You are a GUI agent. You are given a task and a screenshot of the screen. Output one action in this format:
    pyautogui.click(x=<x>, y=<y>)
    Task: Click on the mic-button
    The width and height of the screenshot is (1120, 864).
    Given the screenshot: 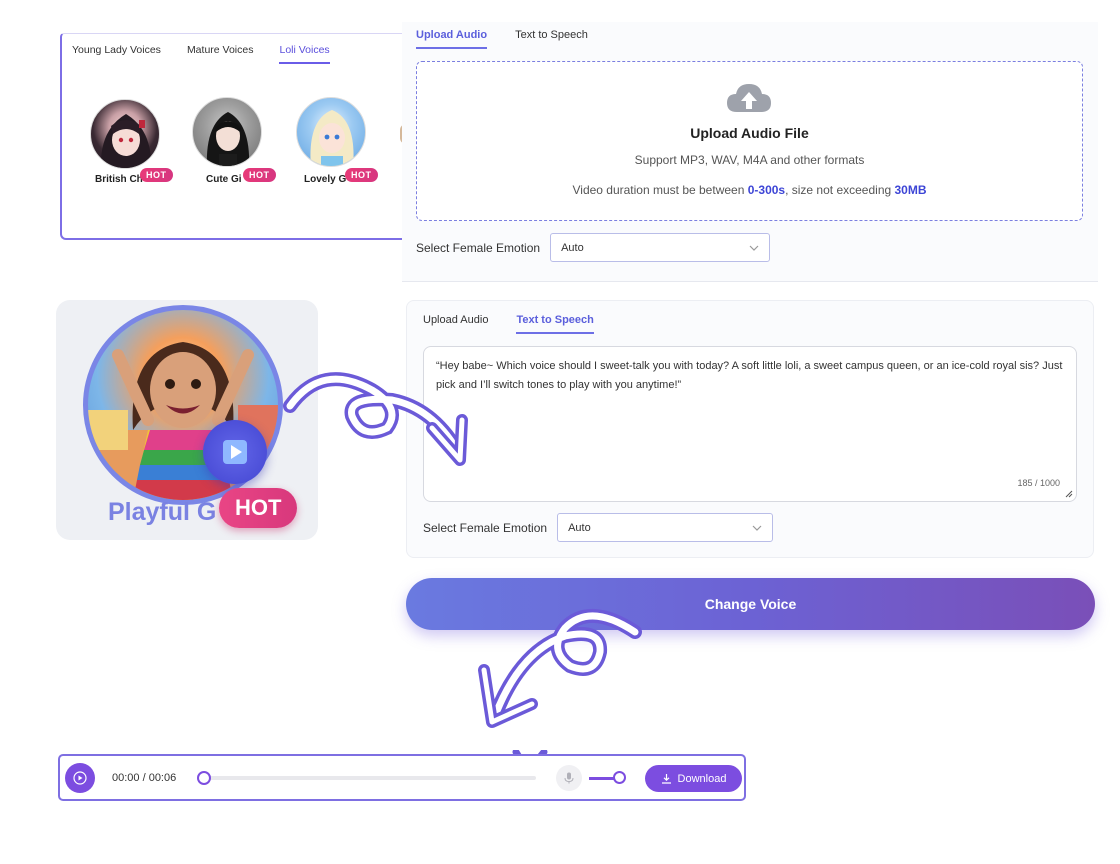 What is the action you would take?
    pyautogui.click(x=569, y=778)
    